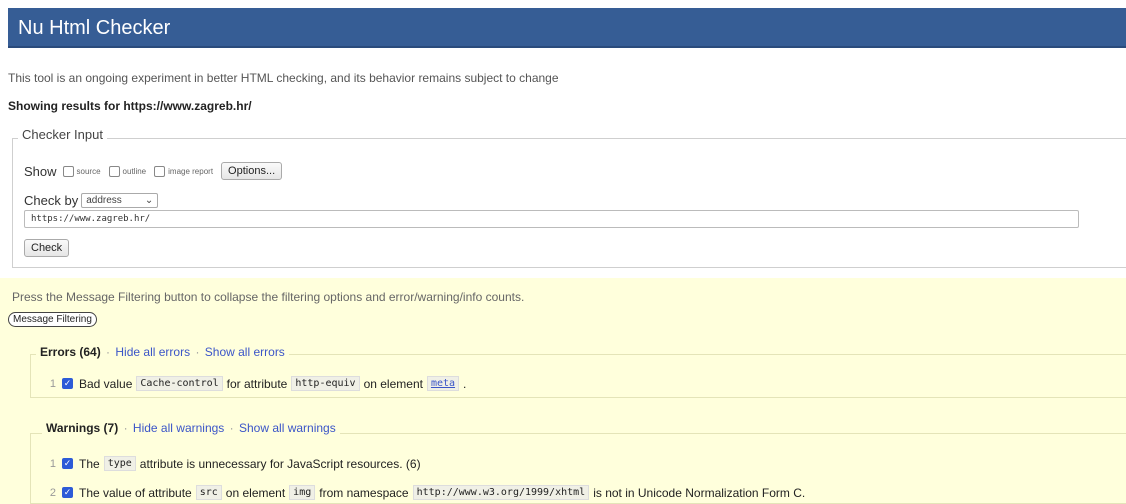  What do you see at coordinates (160, 171) in the screenshot?
I see `image-report-checkbox` at bounding box center [160, 171].